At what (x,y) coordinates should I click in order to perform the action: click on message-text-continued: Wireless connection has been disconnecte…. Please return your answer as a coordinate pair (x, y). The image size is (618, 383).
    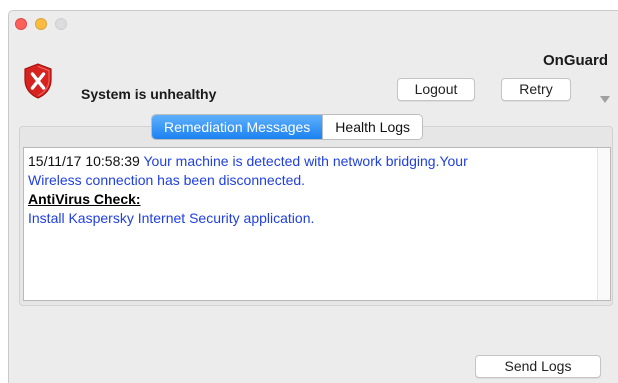
    Looking at the image, I should click on (167, 180).